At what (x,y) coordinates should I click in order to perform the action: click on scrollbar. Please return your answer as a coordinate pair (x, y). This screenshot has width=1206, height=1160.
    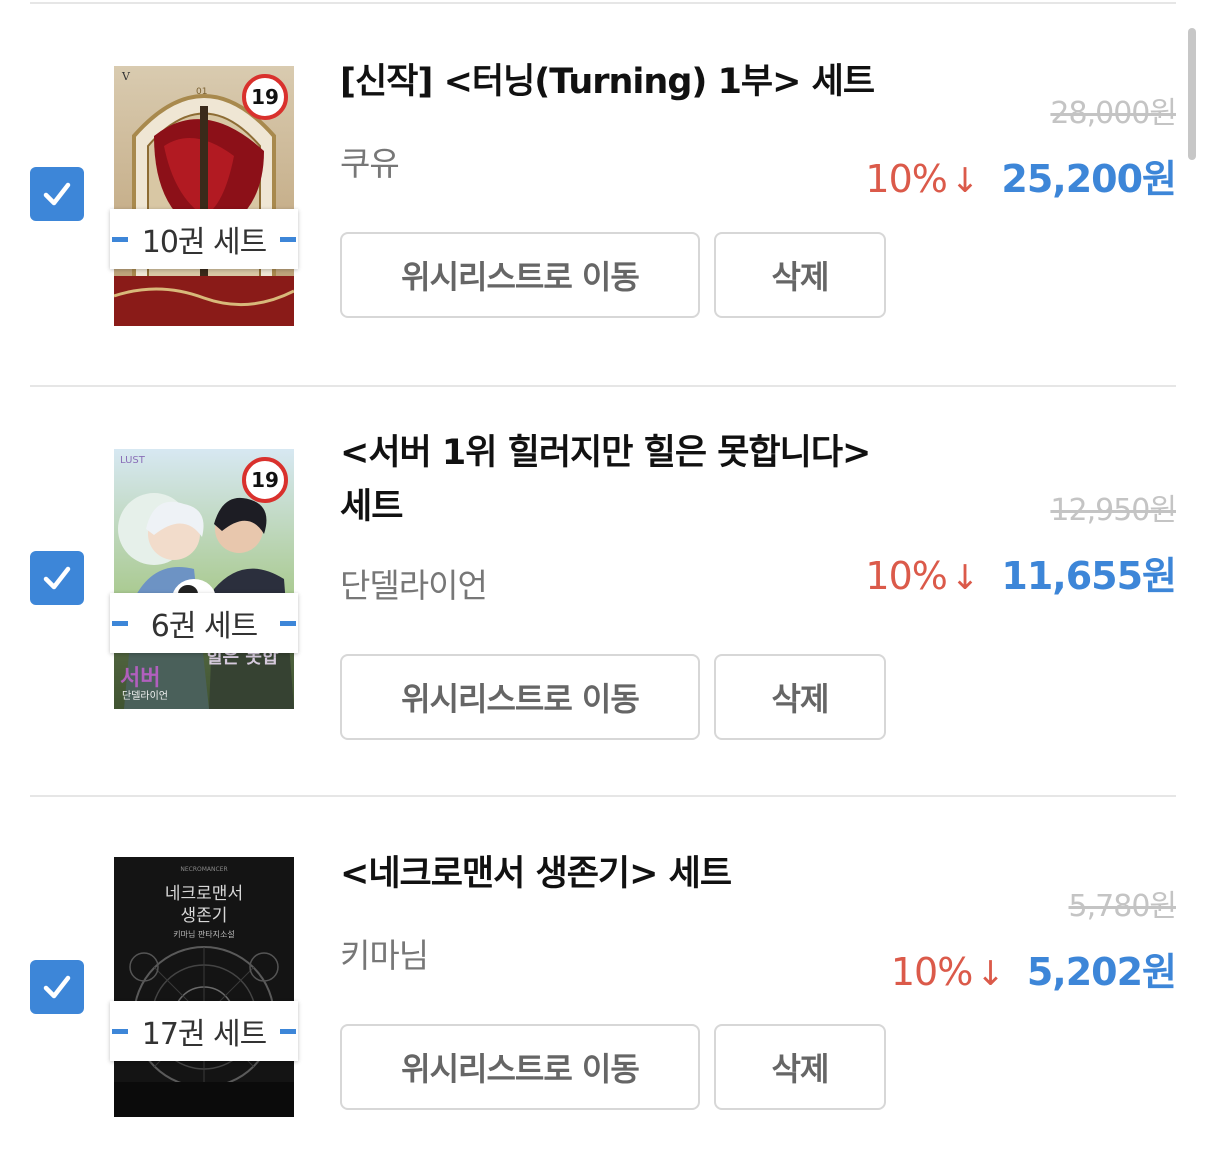
    Looking at the image, I should click on (1192, 94).